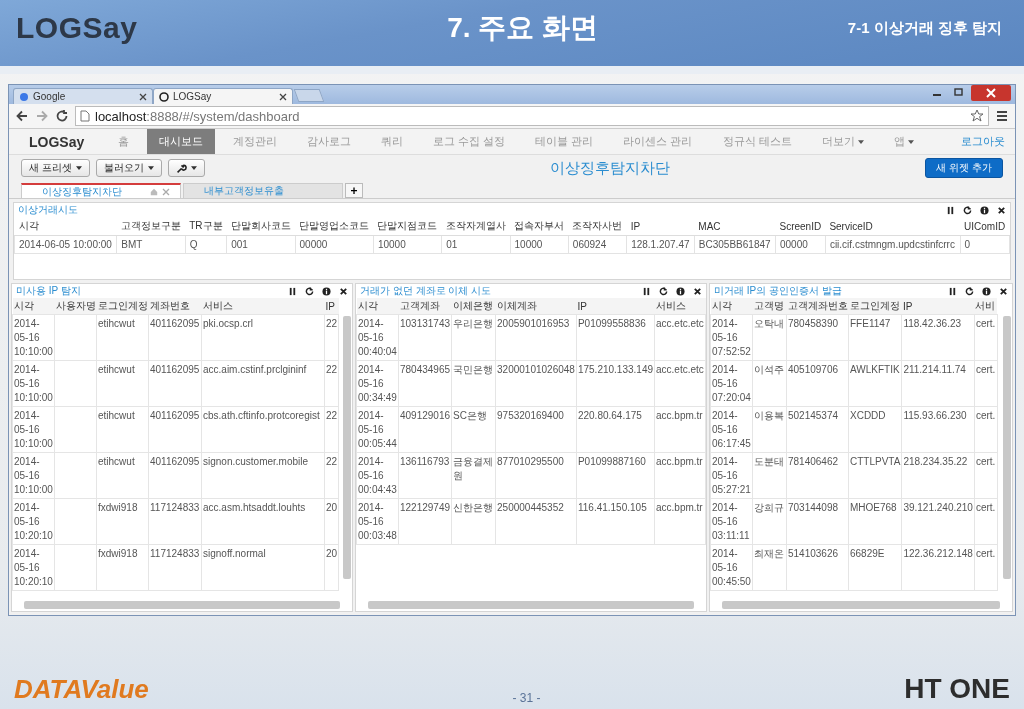 The height and width of the screenshot is (709, 1024). I want to click on widget-title: 거래가 없던 계좌로 이체 시도, so click(426, 291).